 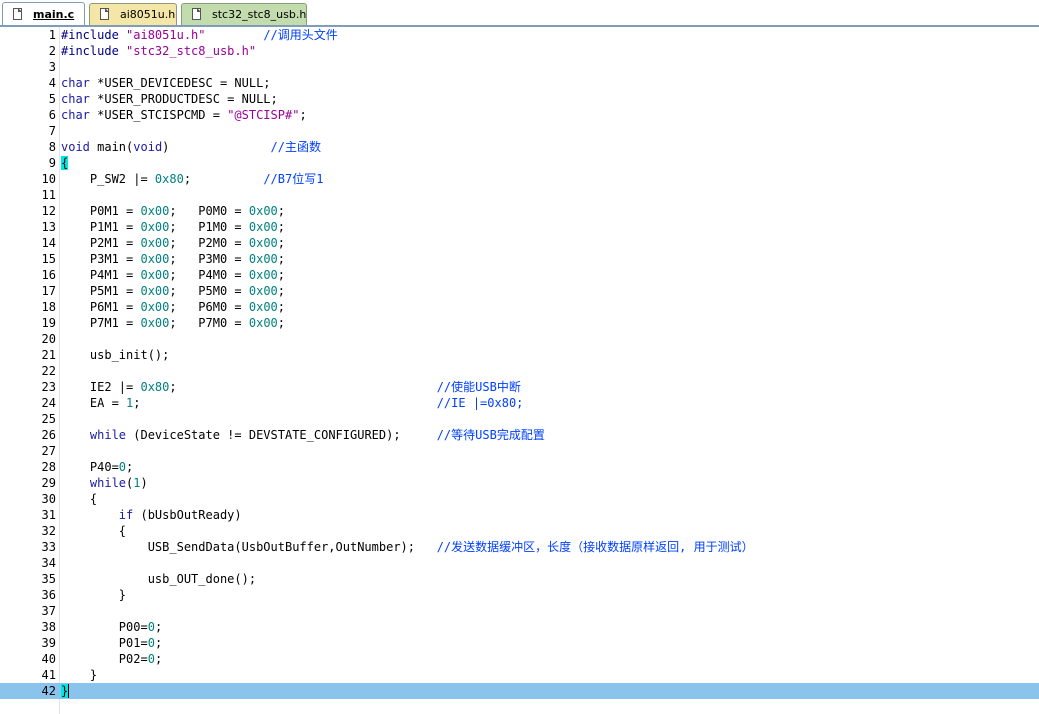 I want to click on code-line: 17 P5M1 = 0x00; P5M0 = 0x00;, so click(x=519, y=291).